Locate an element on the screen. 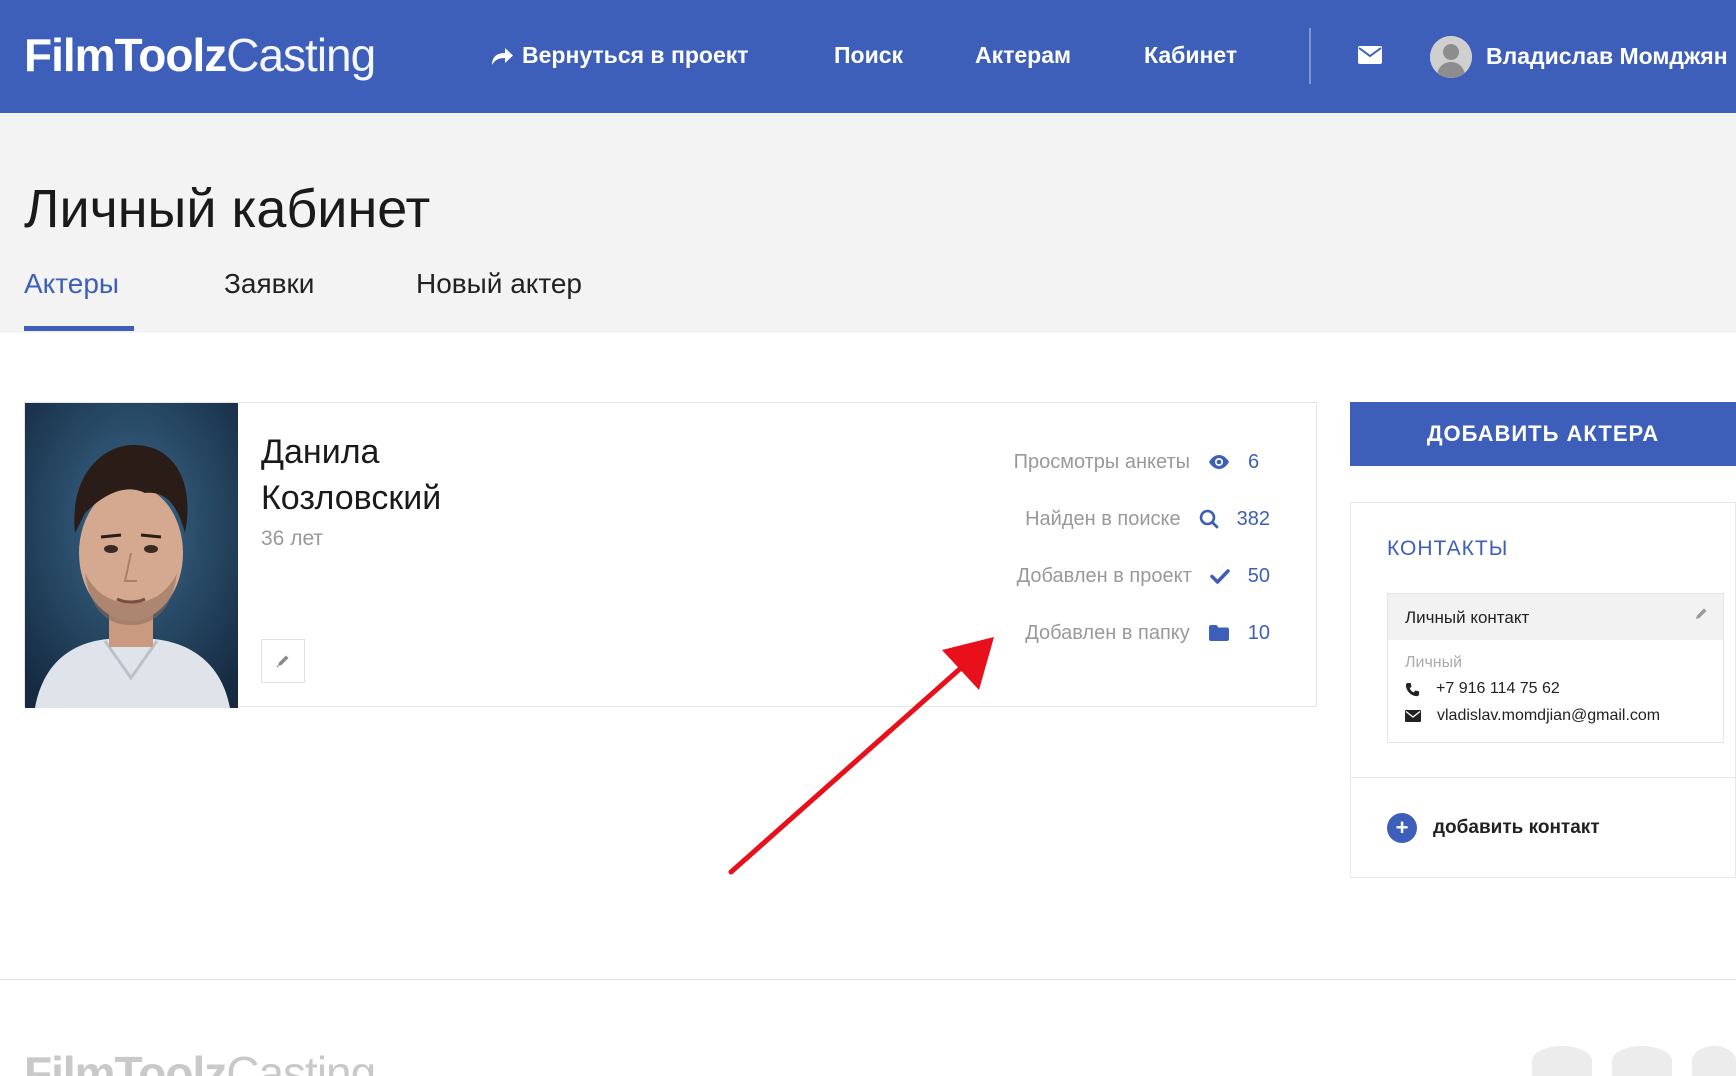  contact-card-title: Личный контакт is located at coordinates (1467, 617).